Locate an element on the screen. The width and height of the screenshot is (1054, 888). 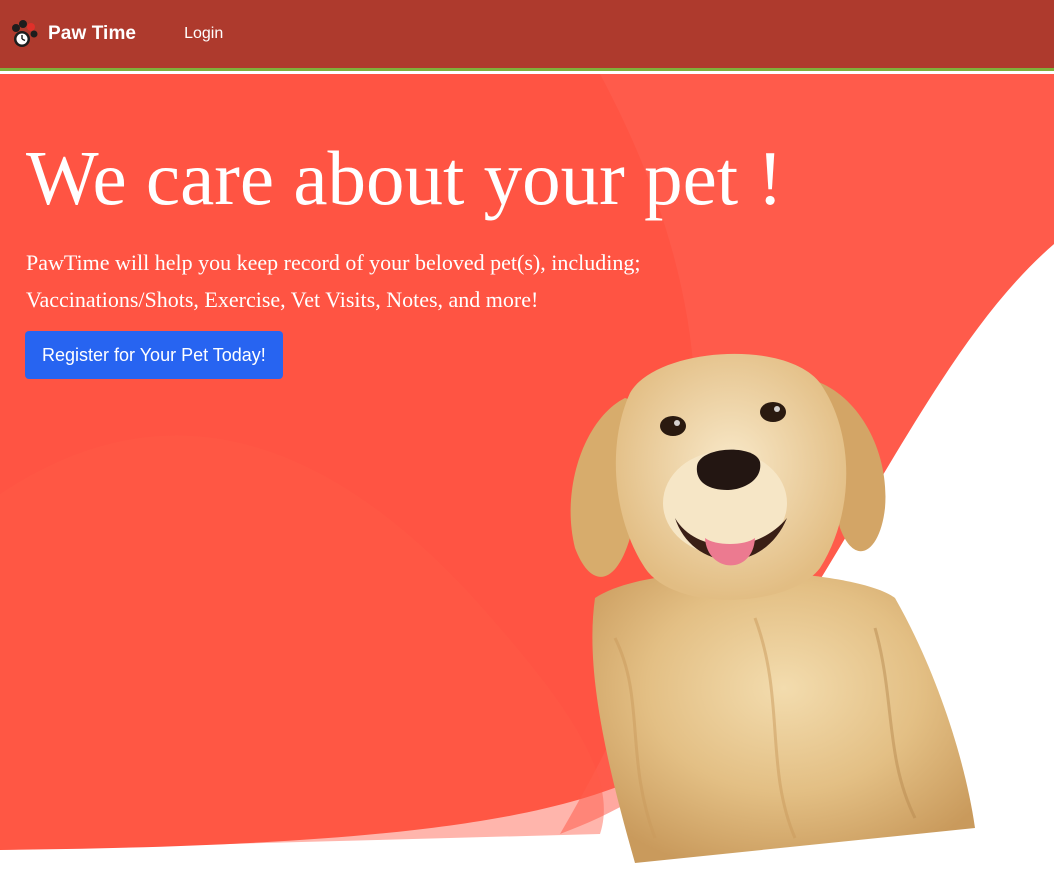
brand-name: Paw Time is located at coordinates (92, 33).